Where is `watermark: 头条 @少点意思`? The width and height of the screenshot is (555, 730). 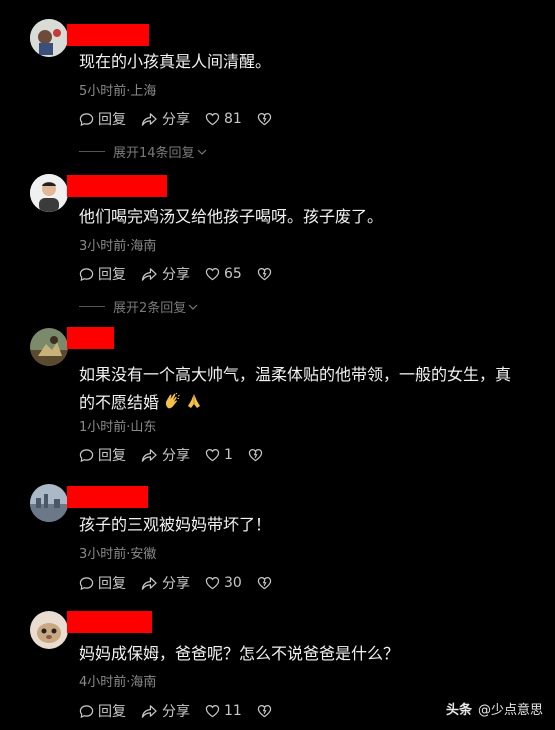 watermark: 头条 @少点意思 is located at coordinates (494, 708).